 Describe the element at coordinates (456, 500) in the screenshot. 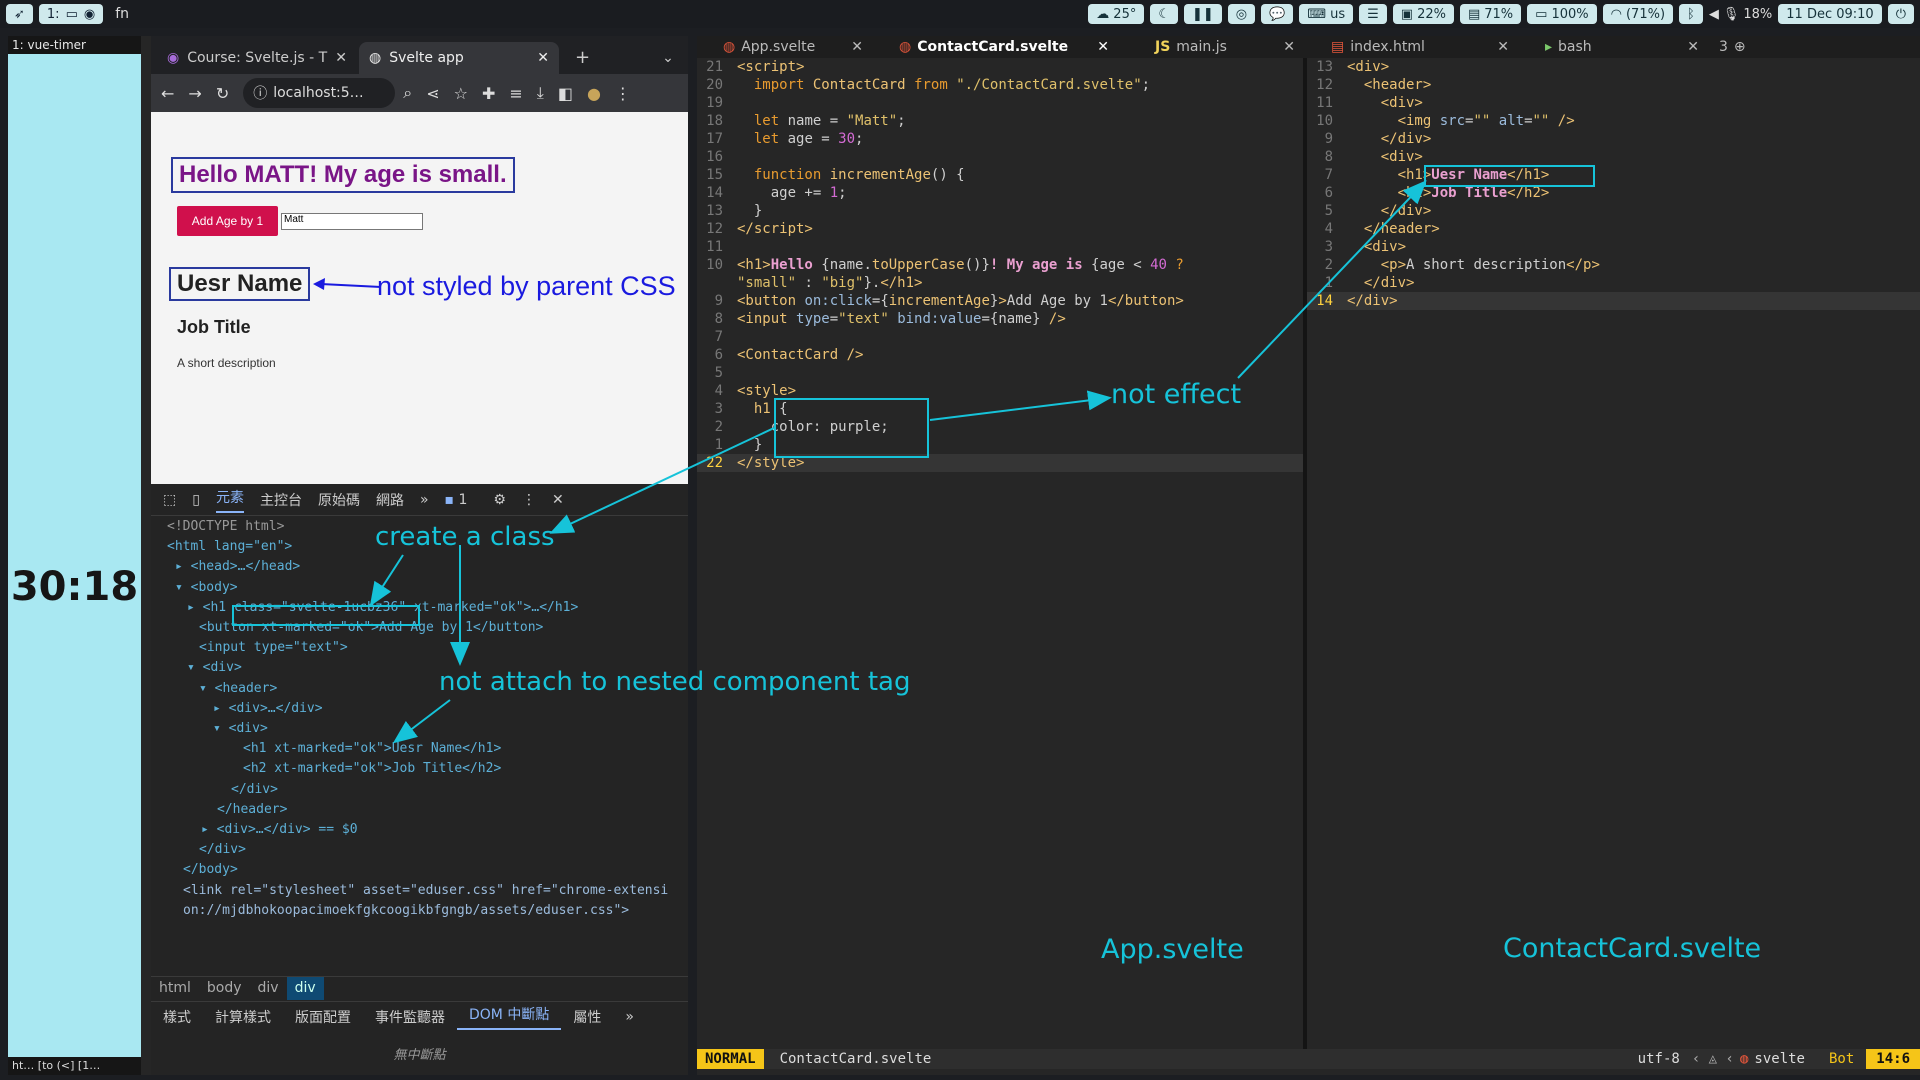

I see `issues-badge: ▪ 1` at that location.